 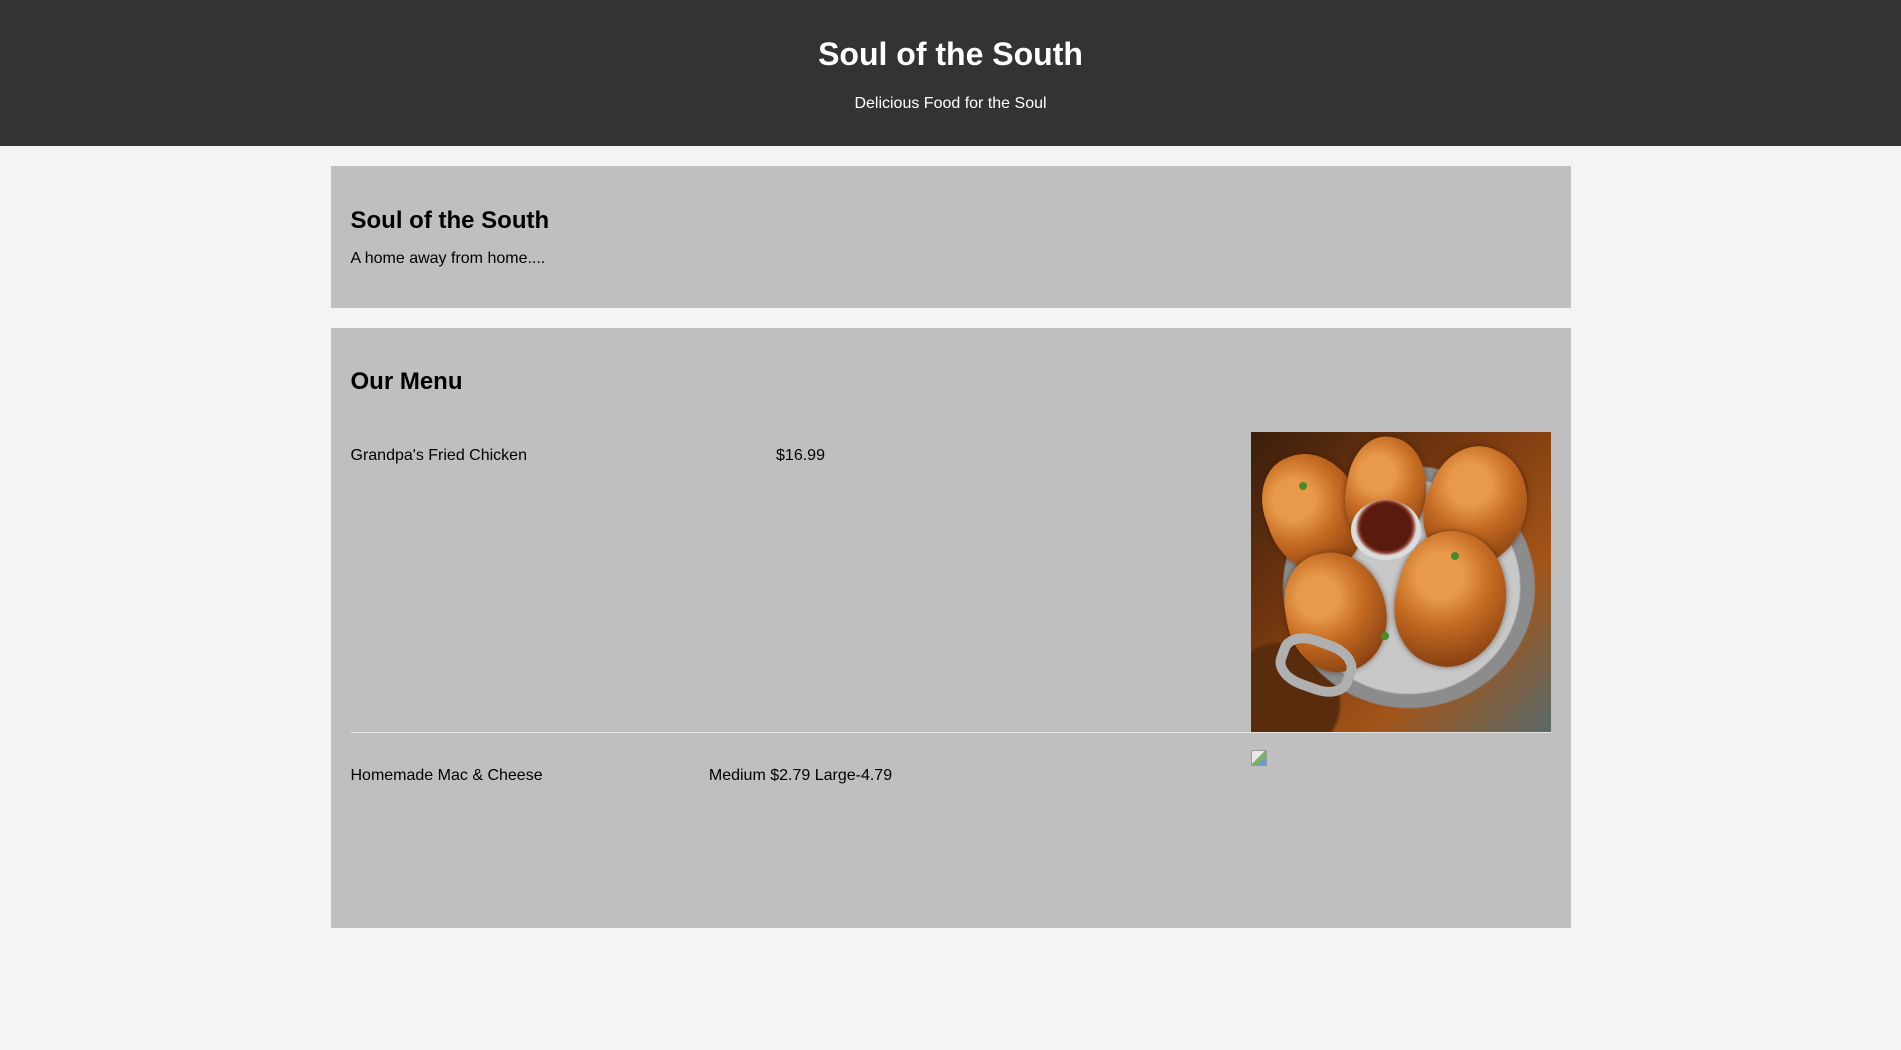 I want to click on mac-and-cheese-image, so click(x=1400, y=900).